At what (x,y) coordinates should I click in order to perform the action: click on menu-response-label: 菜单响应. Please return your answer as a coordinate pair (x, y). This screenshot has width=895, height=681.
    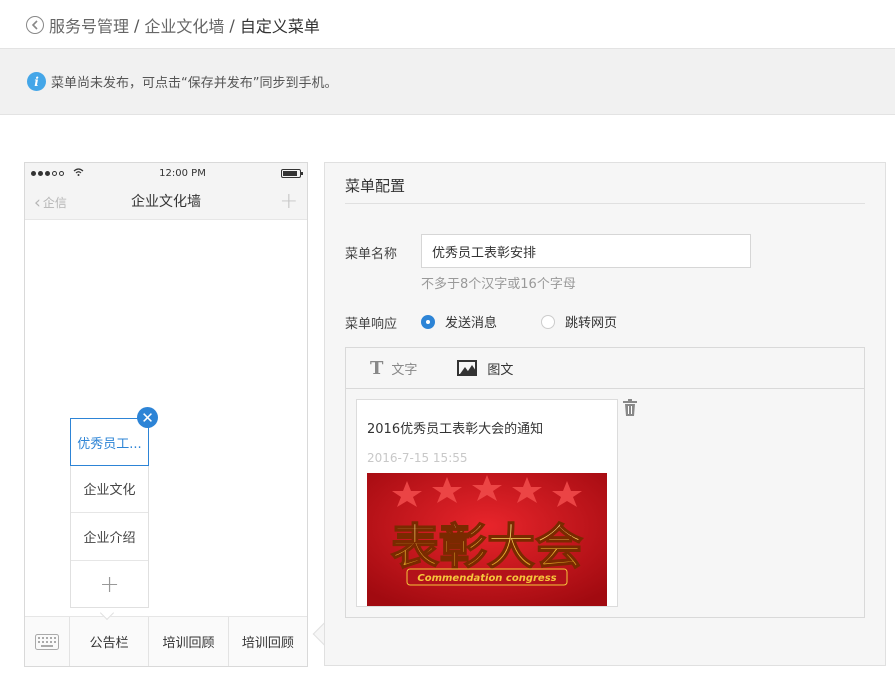
    Looking at the image, I should click on (371, 324).